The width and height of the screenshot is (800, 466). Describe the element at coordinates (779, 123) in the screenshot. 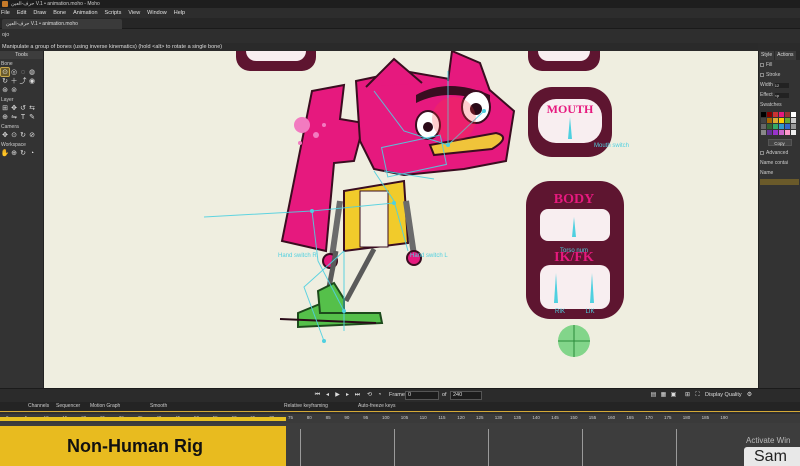

I see `swatch-grid` at that location.